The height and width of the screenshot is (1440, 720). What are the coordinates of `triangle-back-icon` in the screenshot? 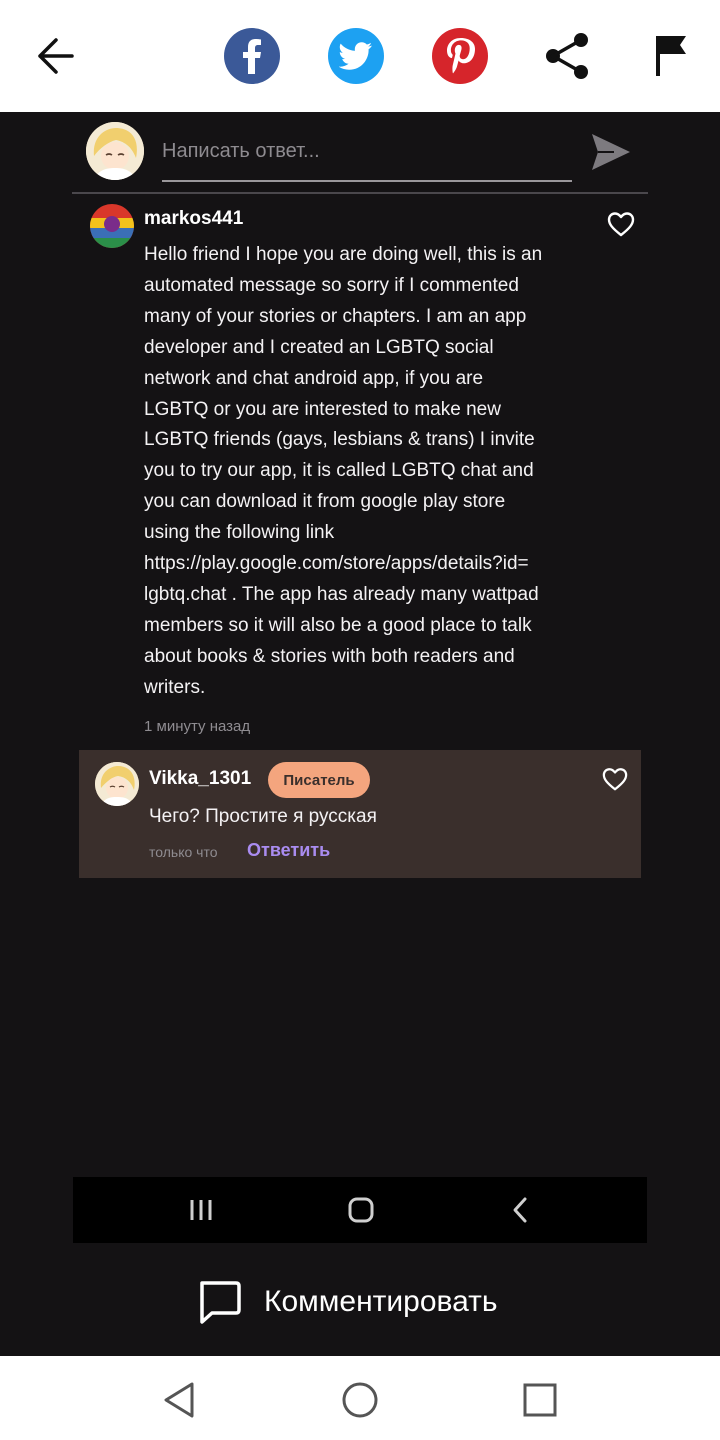 It's located at (179, 1400).